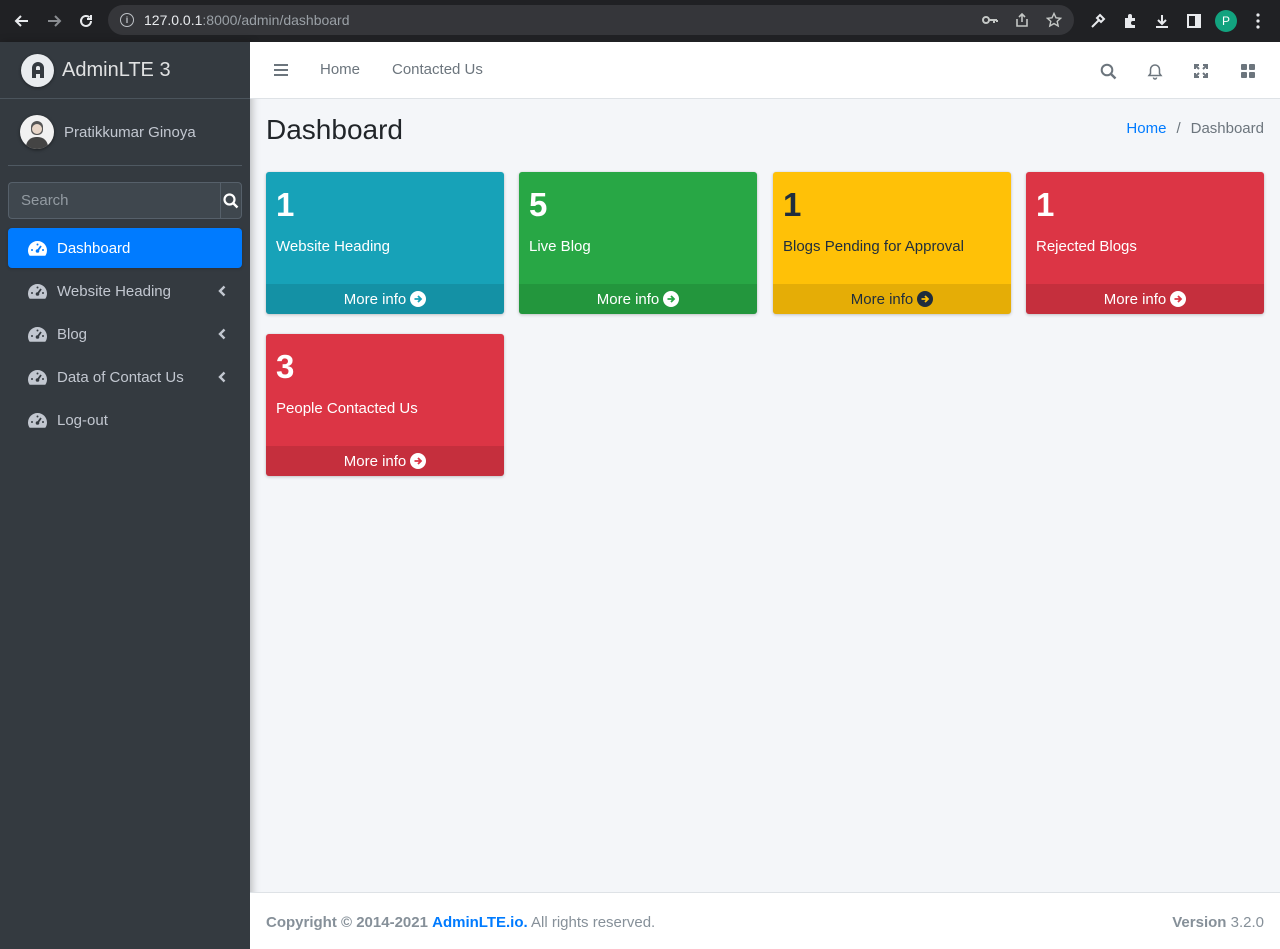  I want to click on browser-toolbar: i 127.0.0.1:8000/admin/dashboard P, so click(640, 21).